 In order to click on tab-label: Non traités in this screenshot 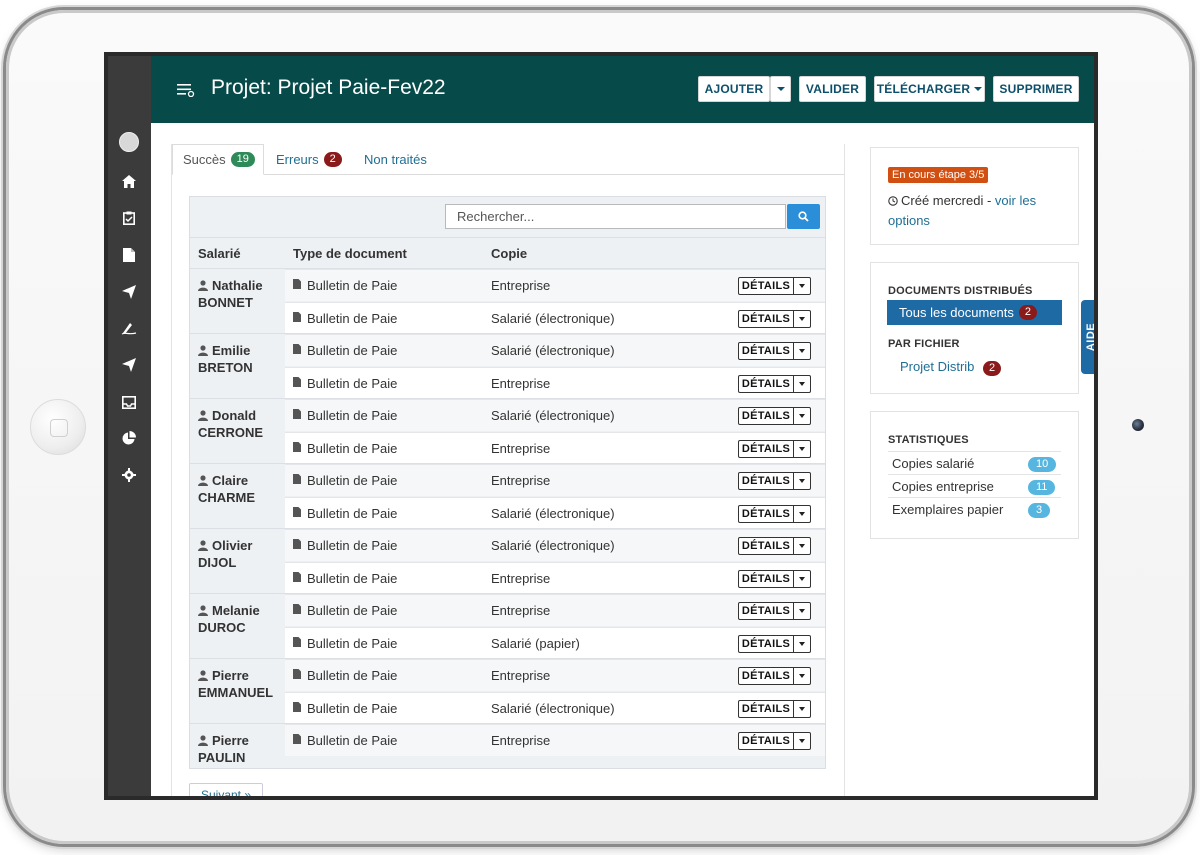, I will do `click(395, 159)`.